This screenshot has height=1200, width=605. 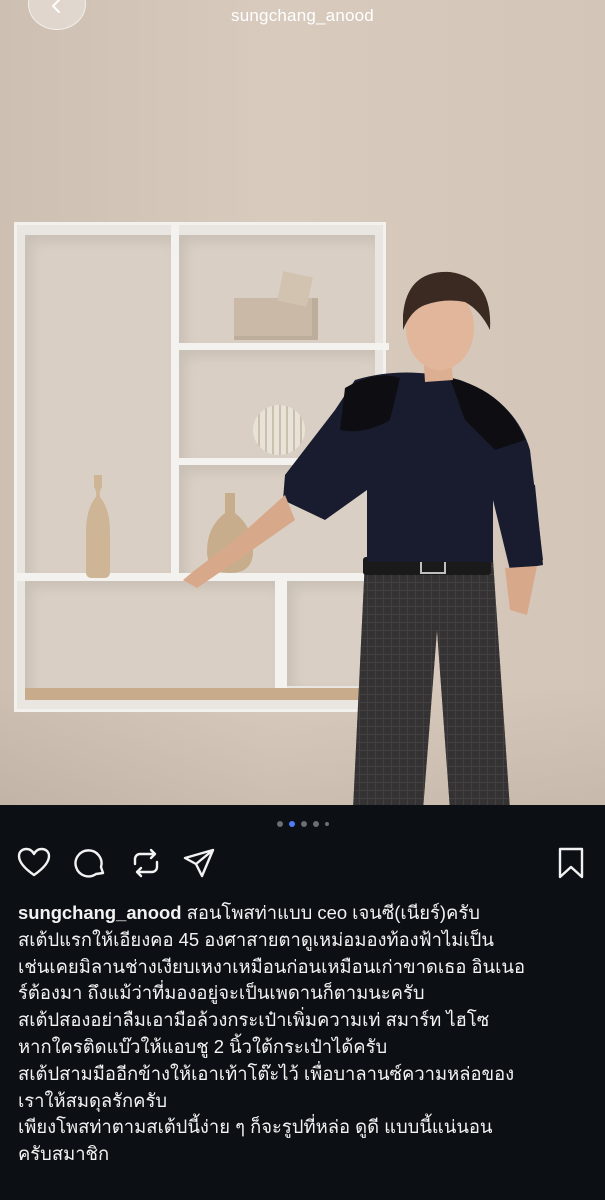 What do you see at coordinates (291, 824) in the screenshot?
I see `carousel-dot-active` at bounding box center [291, 824].